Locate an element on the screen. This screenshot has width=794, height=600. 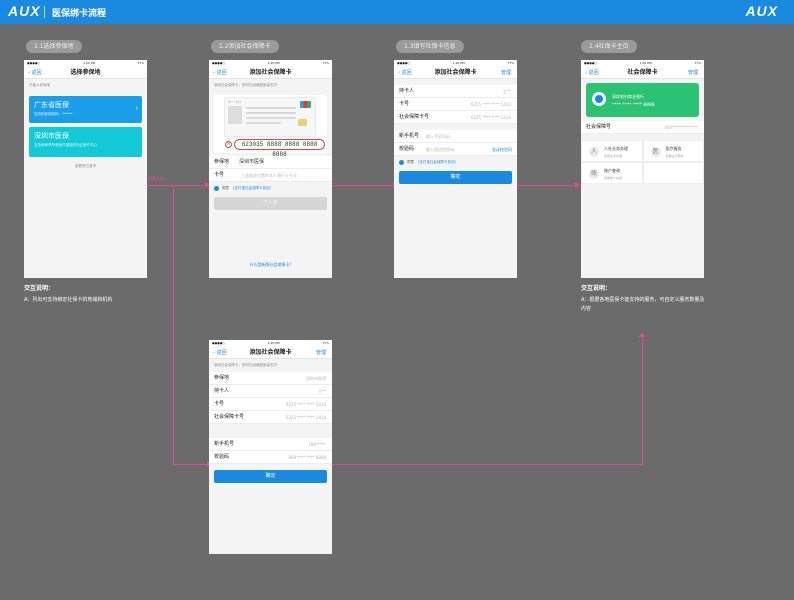
nav-bar: ‹ 返回 选择参保地 is located at coordinates (85, 73).